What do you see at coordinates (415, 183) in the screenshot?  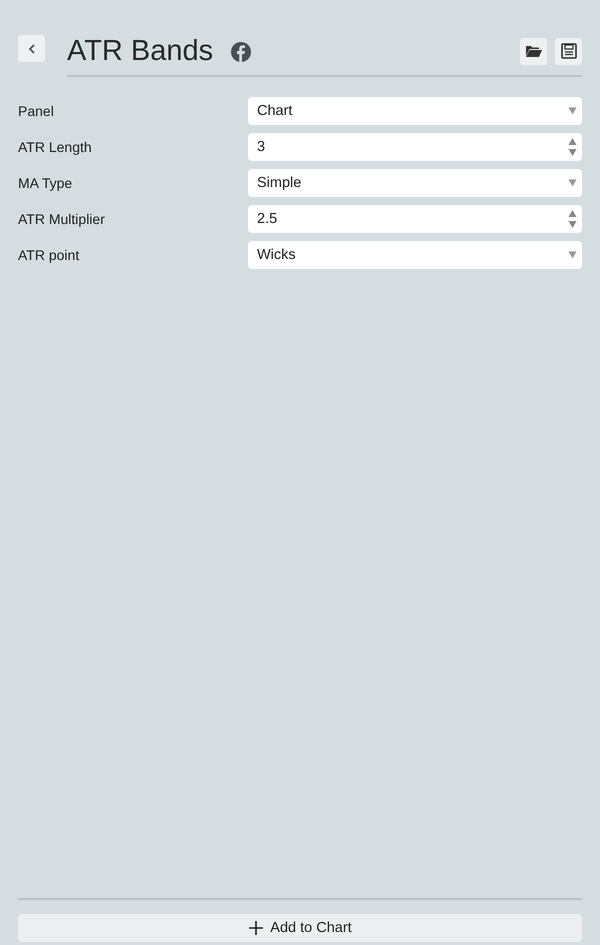 I see `dropdown: Simple` at bounding box center [415, 183].